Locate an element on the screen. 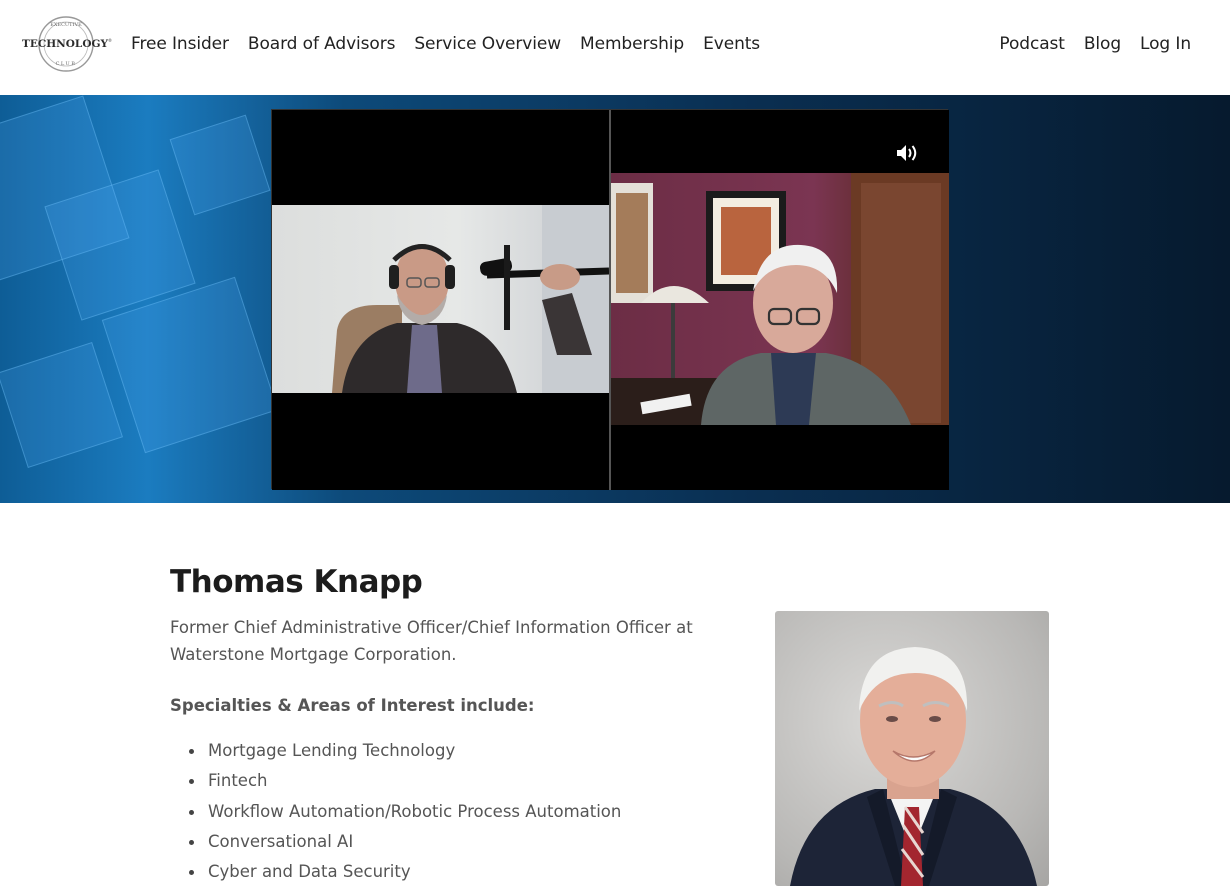  guest-camera-feed is located at coordinates (780, 299).